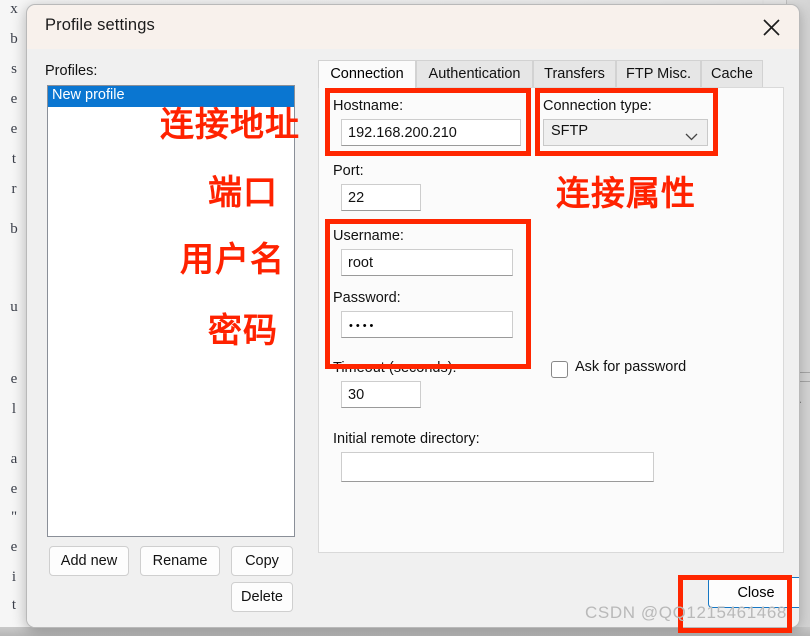 This screenshot has width=810, height=636. I want to click on connection-type-label: Connection type:, so click(597, 106).